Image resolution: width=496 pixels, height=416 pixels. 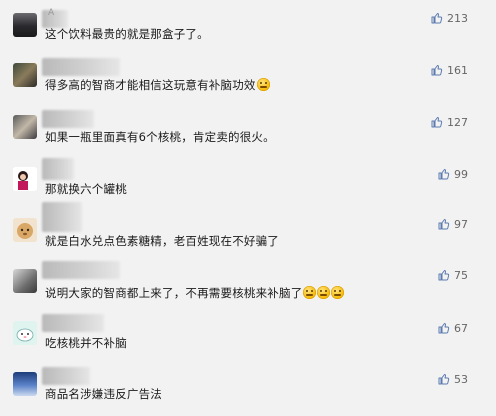 What do you see at coordinates (453, 174) in the screenshot?
I see `like-button: 99` at bounding box center [453, 174].